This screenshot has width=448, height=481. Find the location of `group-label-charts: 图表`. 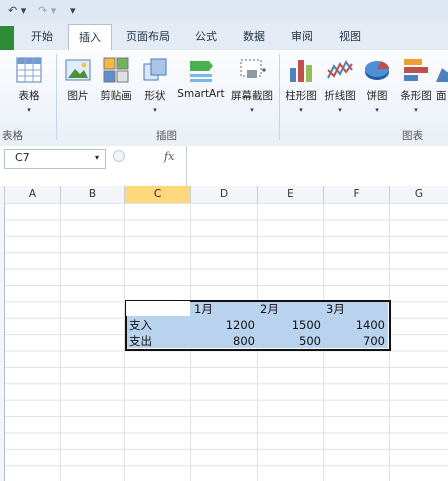

group-label-charts: 图表 is located at coordinates (412, 136).